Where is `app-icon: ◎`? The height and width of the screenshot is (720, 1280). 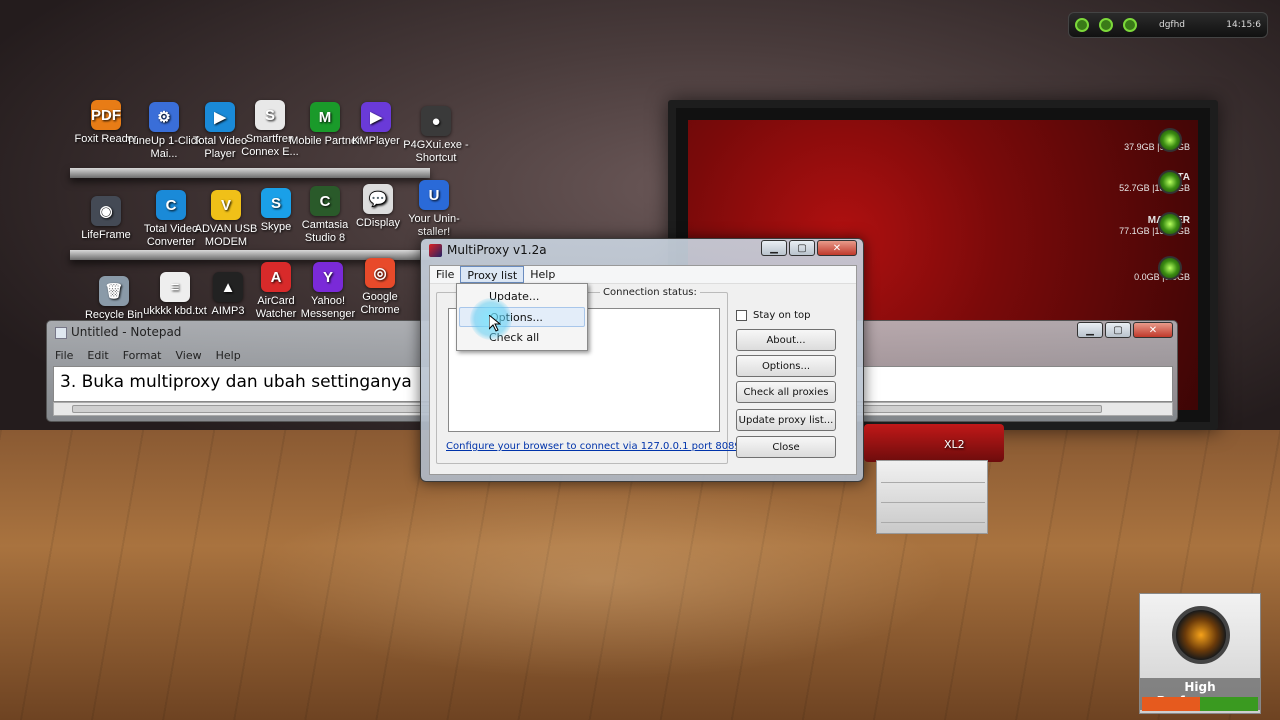
app-icon: ◎ is located at coordinates (380, 273).